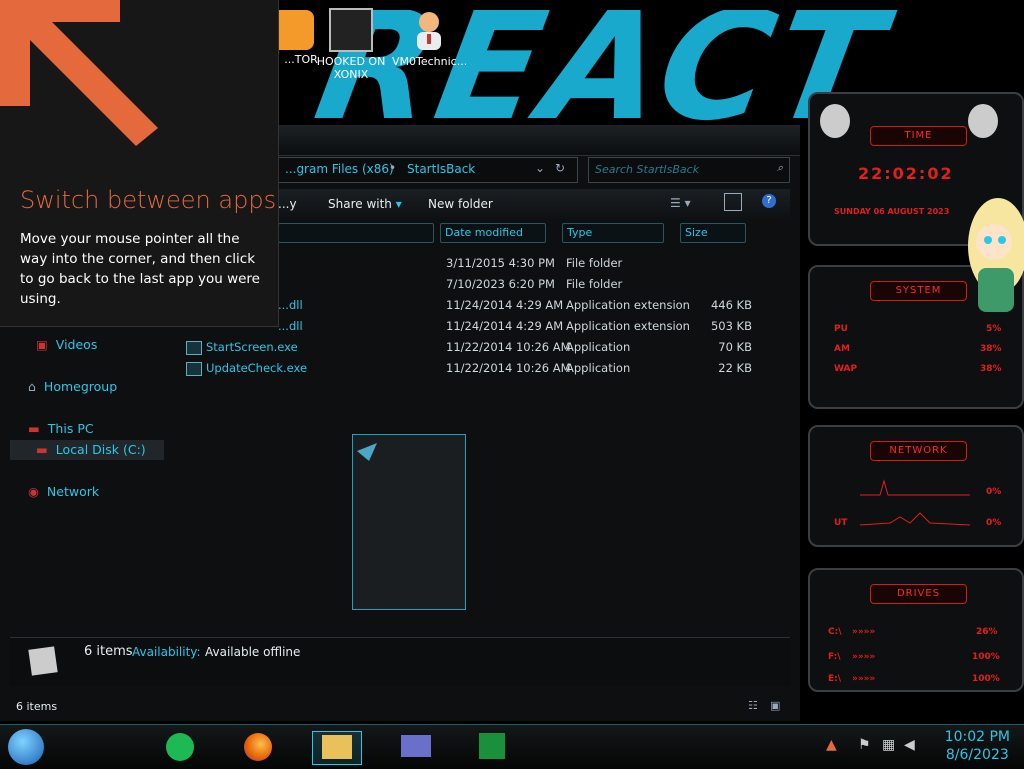 The width and height of the screenshot is (1024, 769). Describe the element at coordinates (534, 204) in the screenshot. I see `command-bar: ...y Share with ▾ New folder ☰ ▾ ?` at that location.